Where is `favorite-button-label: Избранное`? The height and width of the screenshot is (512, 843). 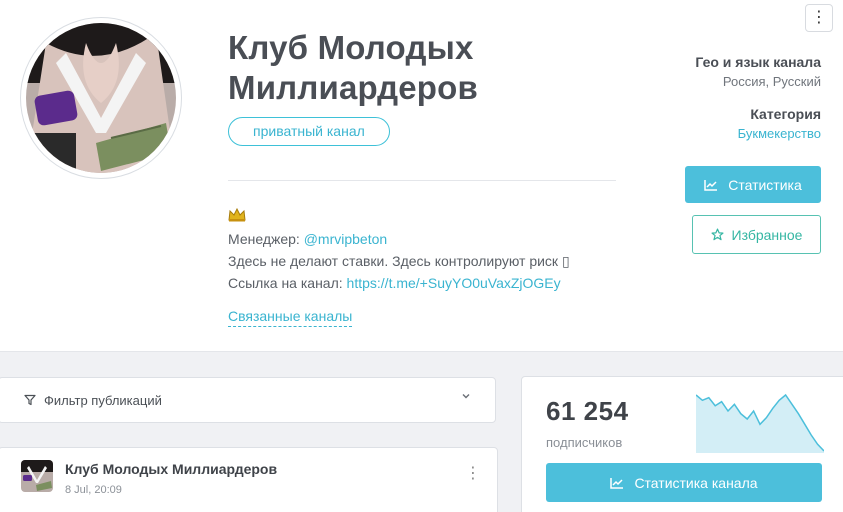
favorite-button-label: Избранное is located at coordinates (767, 234).